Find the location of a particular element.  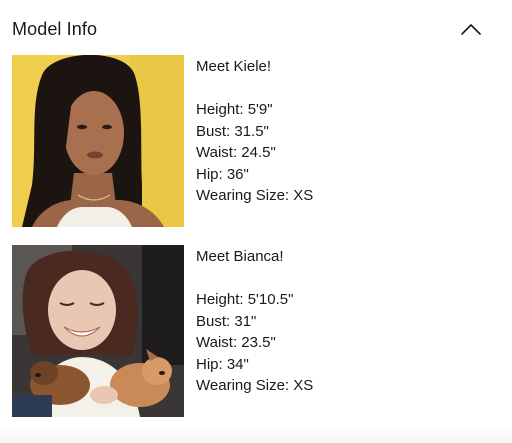

model-info-header: Model Info is located at coordinates (256, 30).